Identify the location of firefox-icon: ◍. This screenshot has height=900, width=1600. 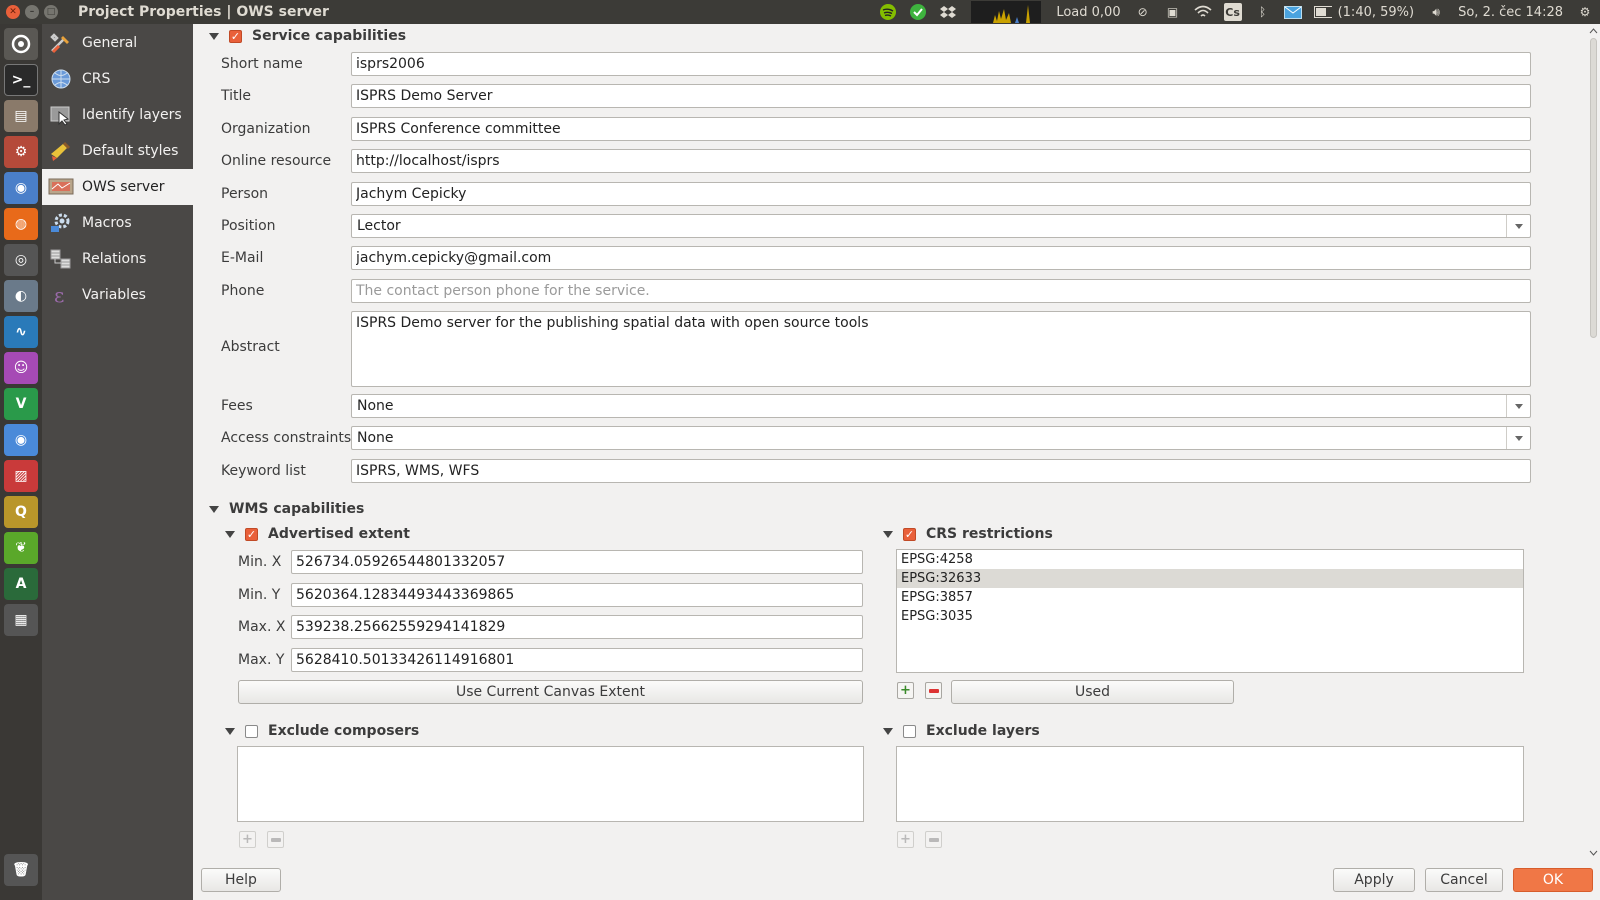
(21, 224).